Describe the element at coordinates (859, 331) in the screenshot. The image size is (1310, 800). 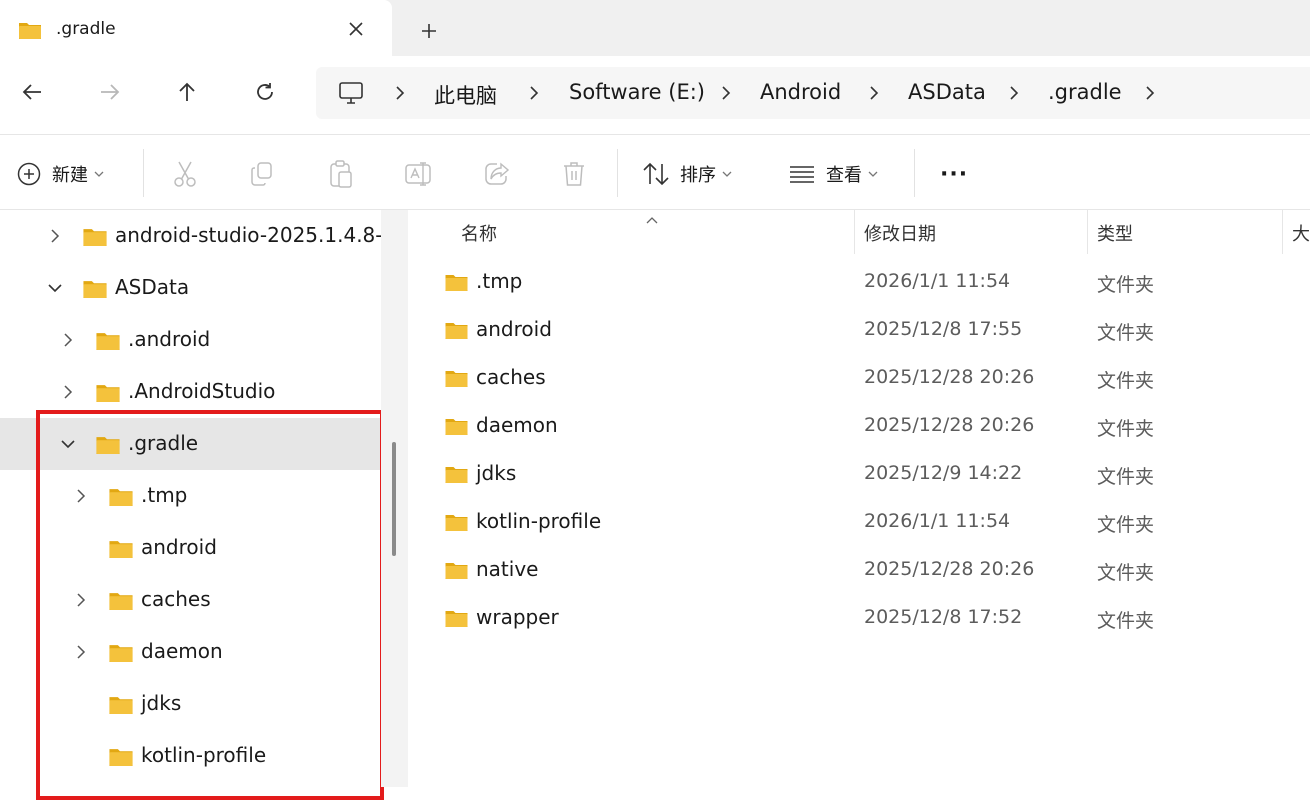
I see `file-row: android 2025/12/8 17:55 文件夹` at that location.